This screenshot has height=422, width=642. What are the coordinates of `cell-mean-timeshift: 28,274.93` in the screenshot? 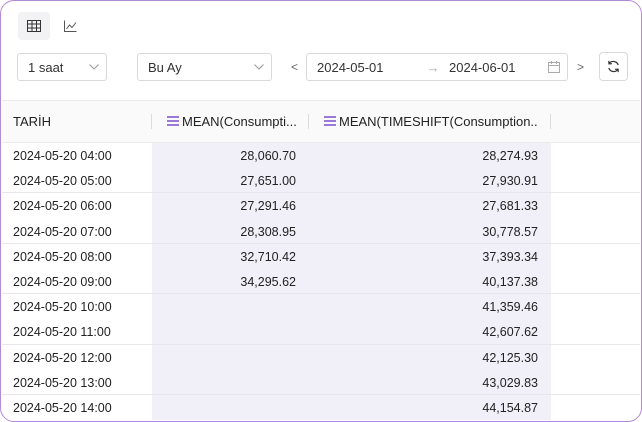 It's located at (510, 156).